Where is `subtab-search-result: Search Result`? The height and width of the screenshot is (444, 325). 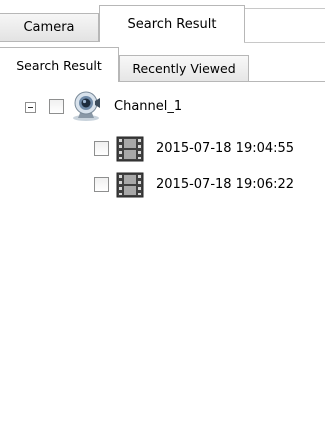
subtab-search-result: Search Result is located at coordinates (59, 64).